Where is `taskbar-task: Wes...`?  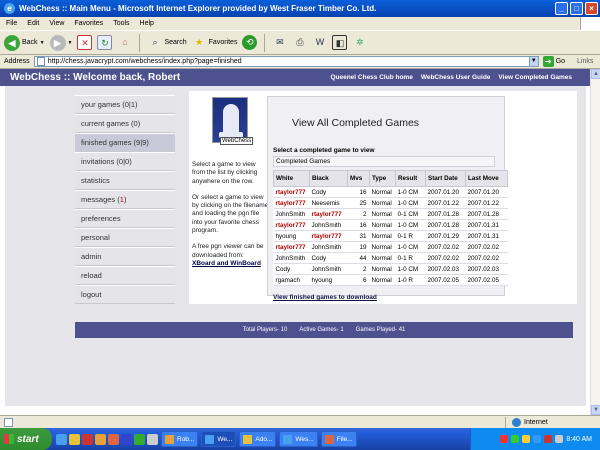
taskbar-task: Wes... is located at coordinates (298, 439).